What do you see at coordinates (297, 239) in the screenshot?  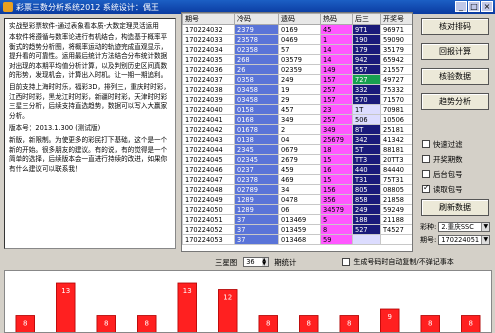 I see `table-row: 170224053 37 013468 59` at bounding box center [297, 239].